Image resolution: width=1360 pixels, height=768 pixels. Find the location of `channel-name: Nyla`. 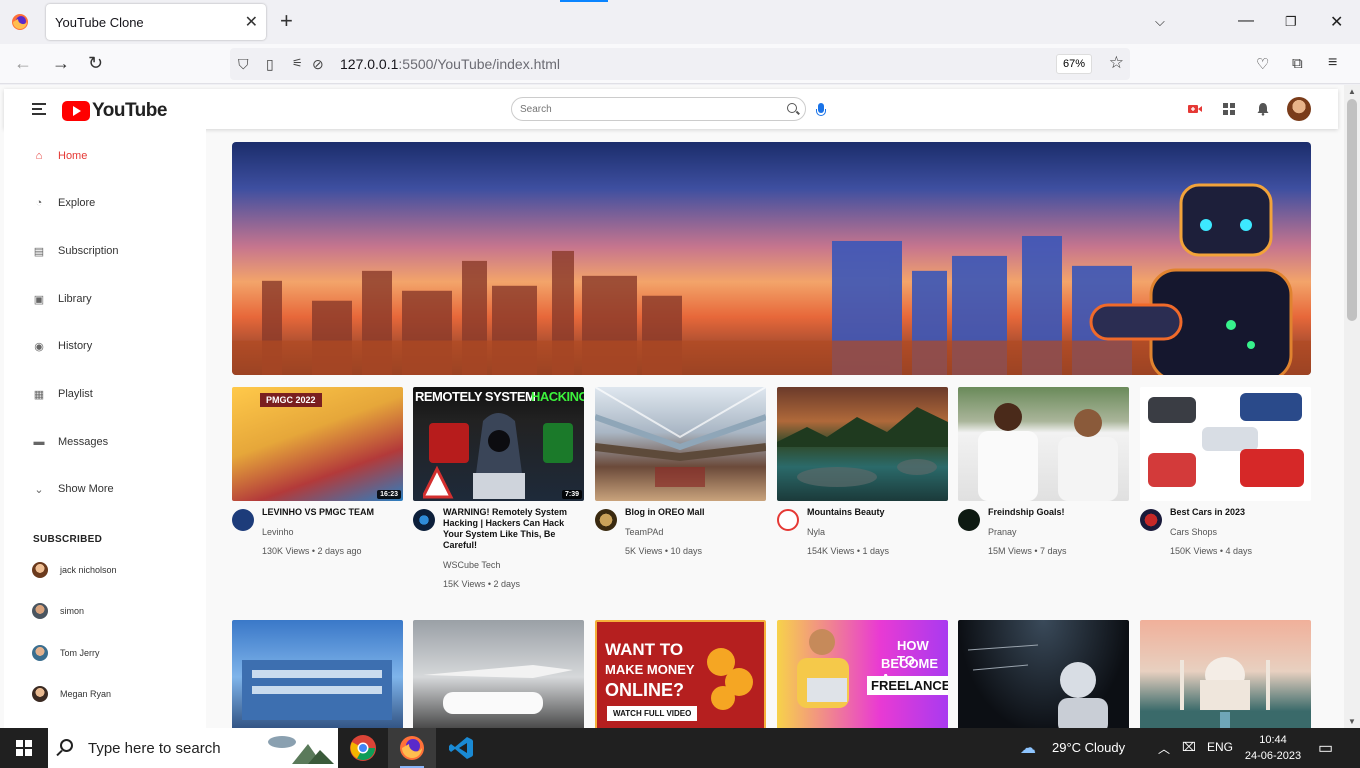

channel-name: Nyla is located at coordinates (877, 532).